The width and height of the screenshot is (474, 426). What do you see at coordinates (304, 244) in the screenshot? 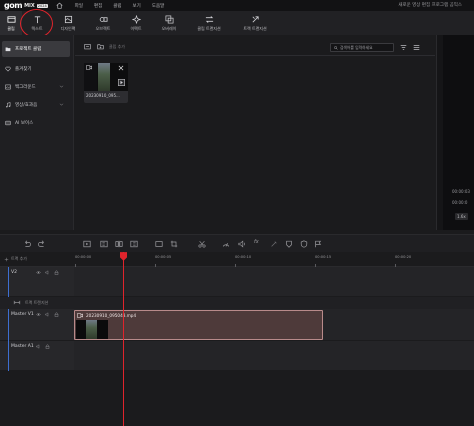
I see `shield-icon` at bounding box center [304, 244].